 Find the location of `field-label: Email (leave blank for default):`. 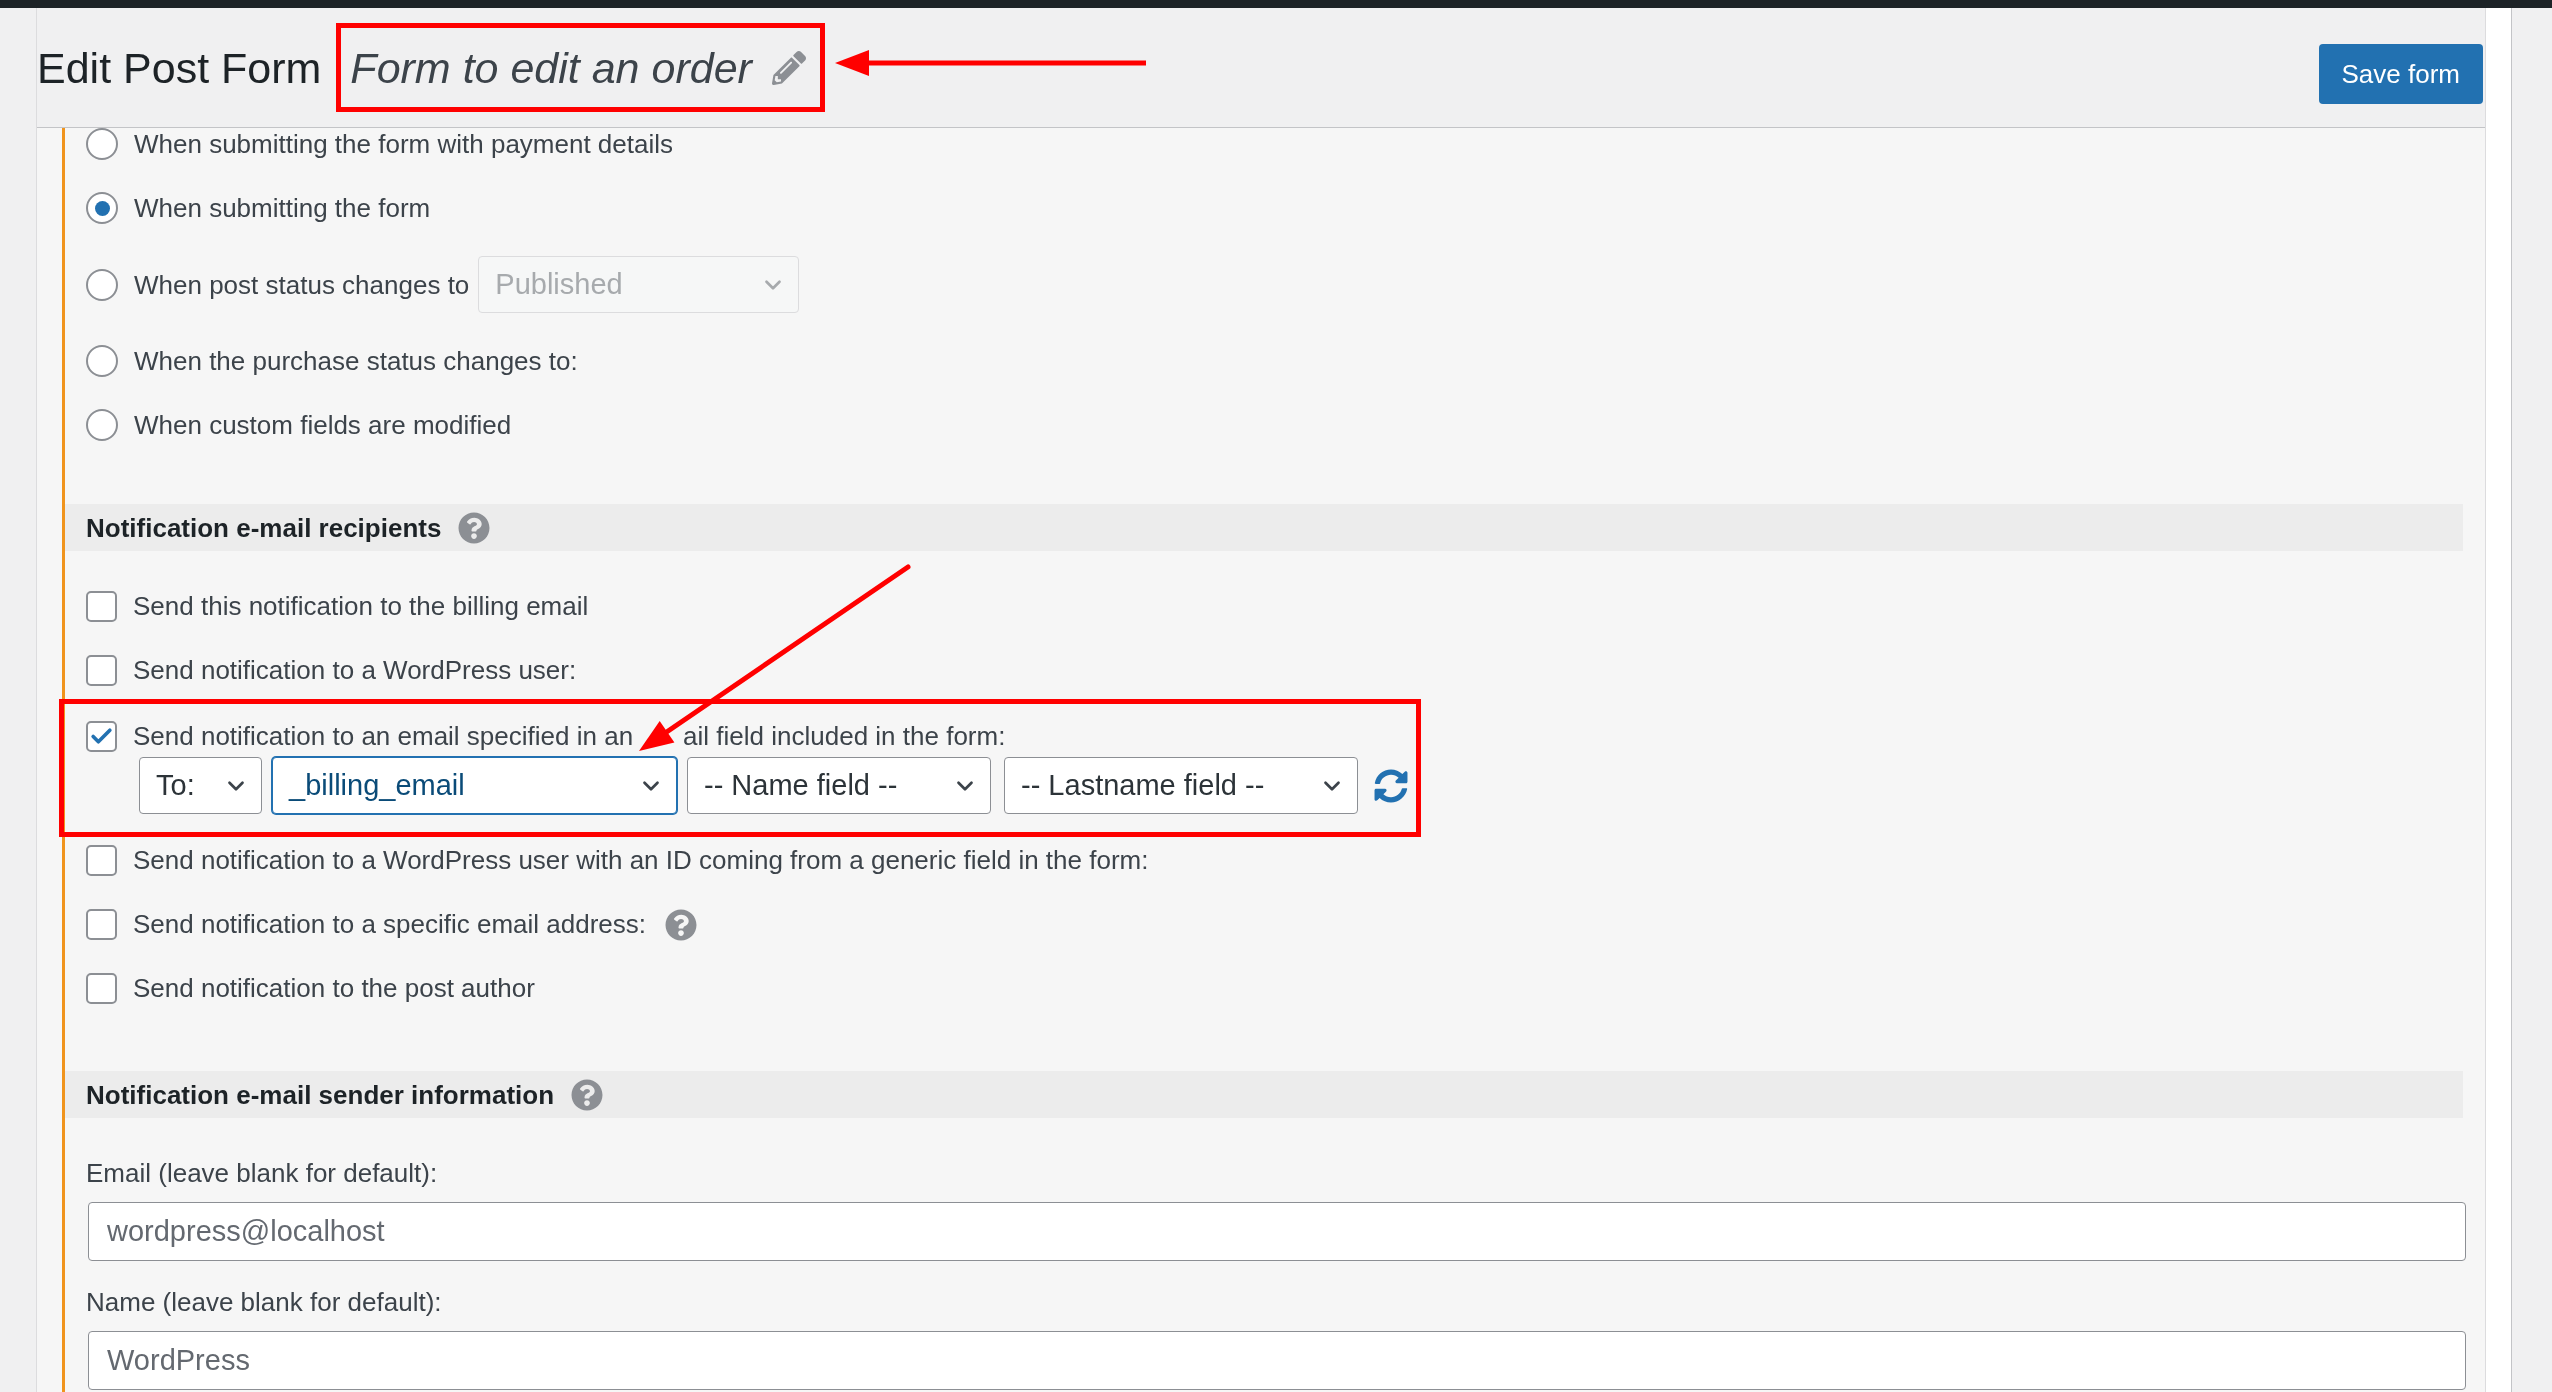

field-label: Email (leave blank for default): is located at coordinates (262, 1173).